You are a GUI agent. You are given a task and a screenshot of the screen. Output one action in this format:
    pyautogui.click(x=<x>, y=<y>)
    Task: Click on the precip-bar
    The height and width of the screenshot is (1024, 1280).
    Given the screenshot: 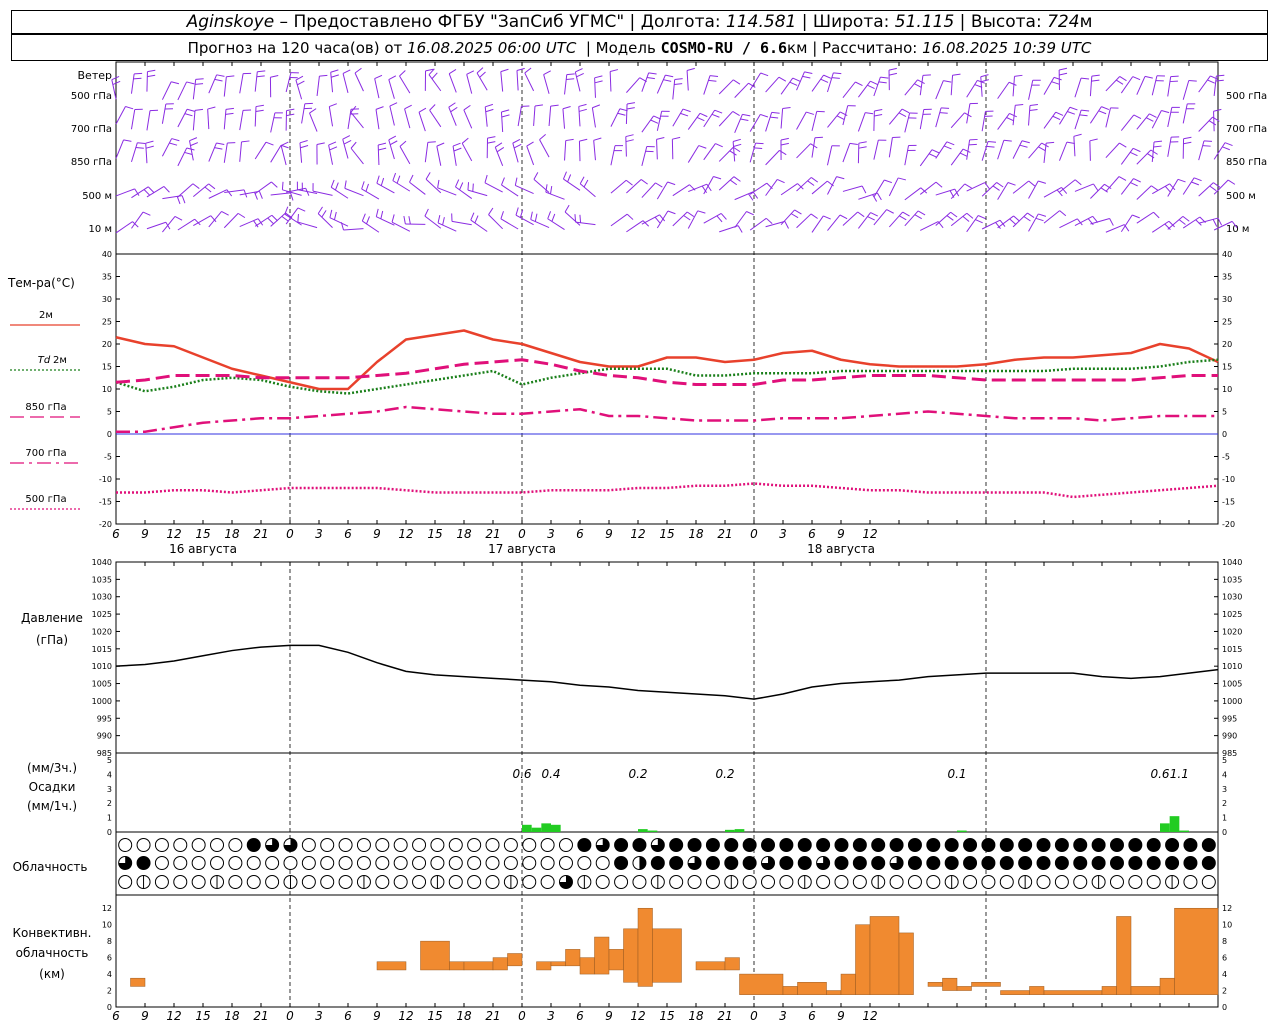 What is the action you would take?
    pyautogui.click(x=643, y=830)
    